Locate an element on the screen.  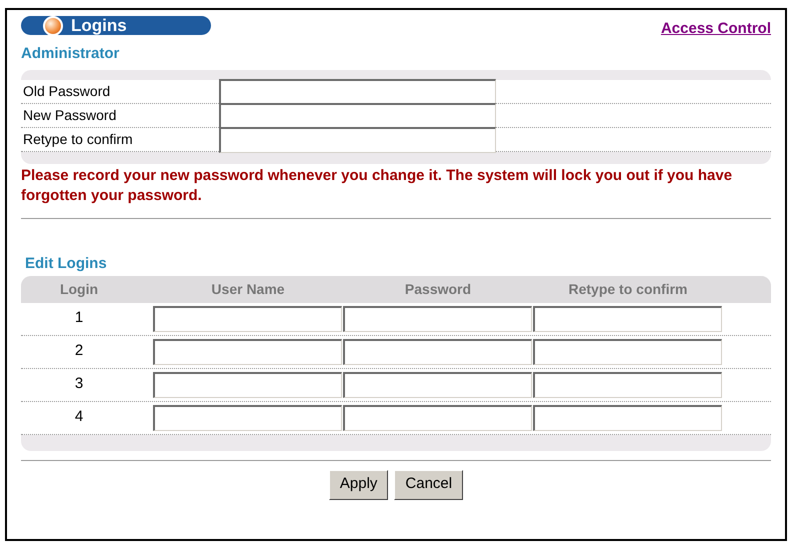
column-header: Login is located at coordinates (79, 289).